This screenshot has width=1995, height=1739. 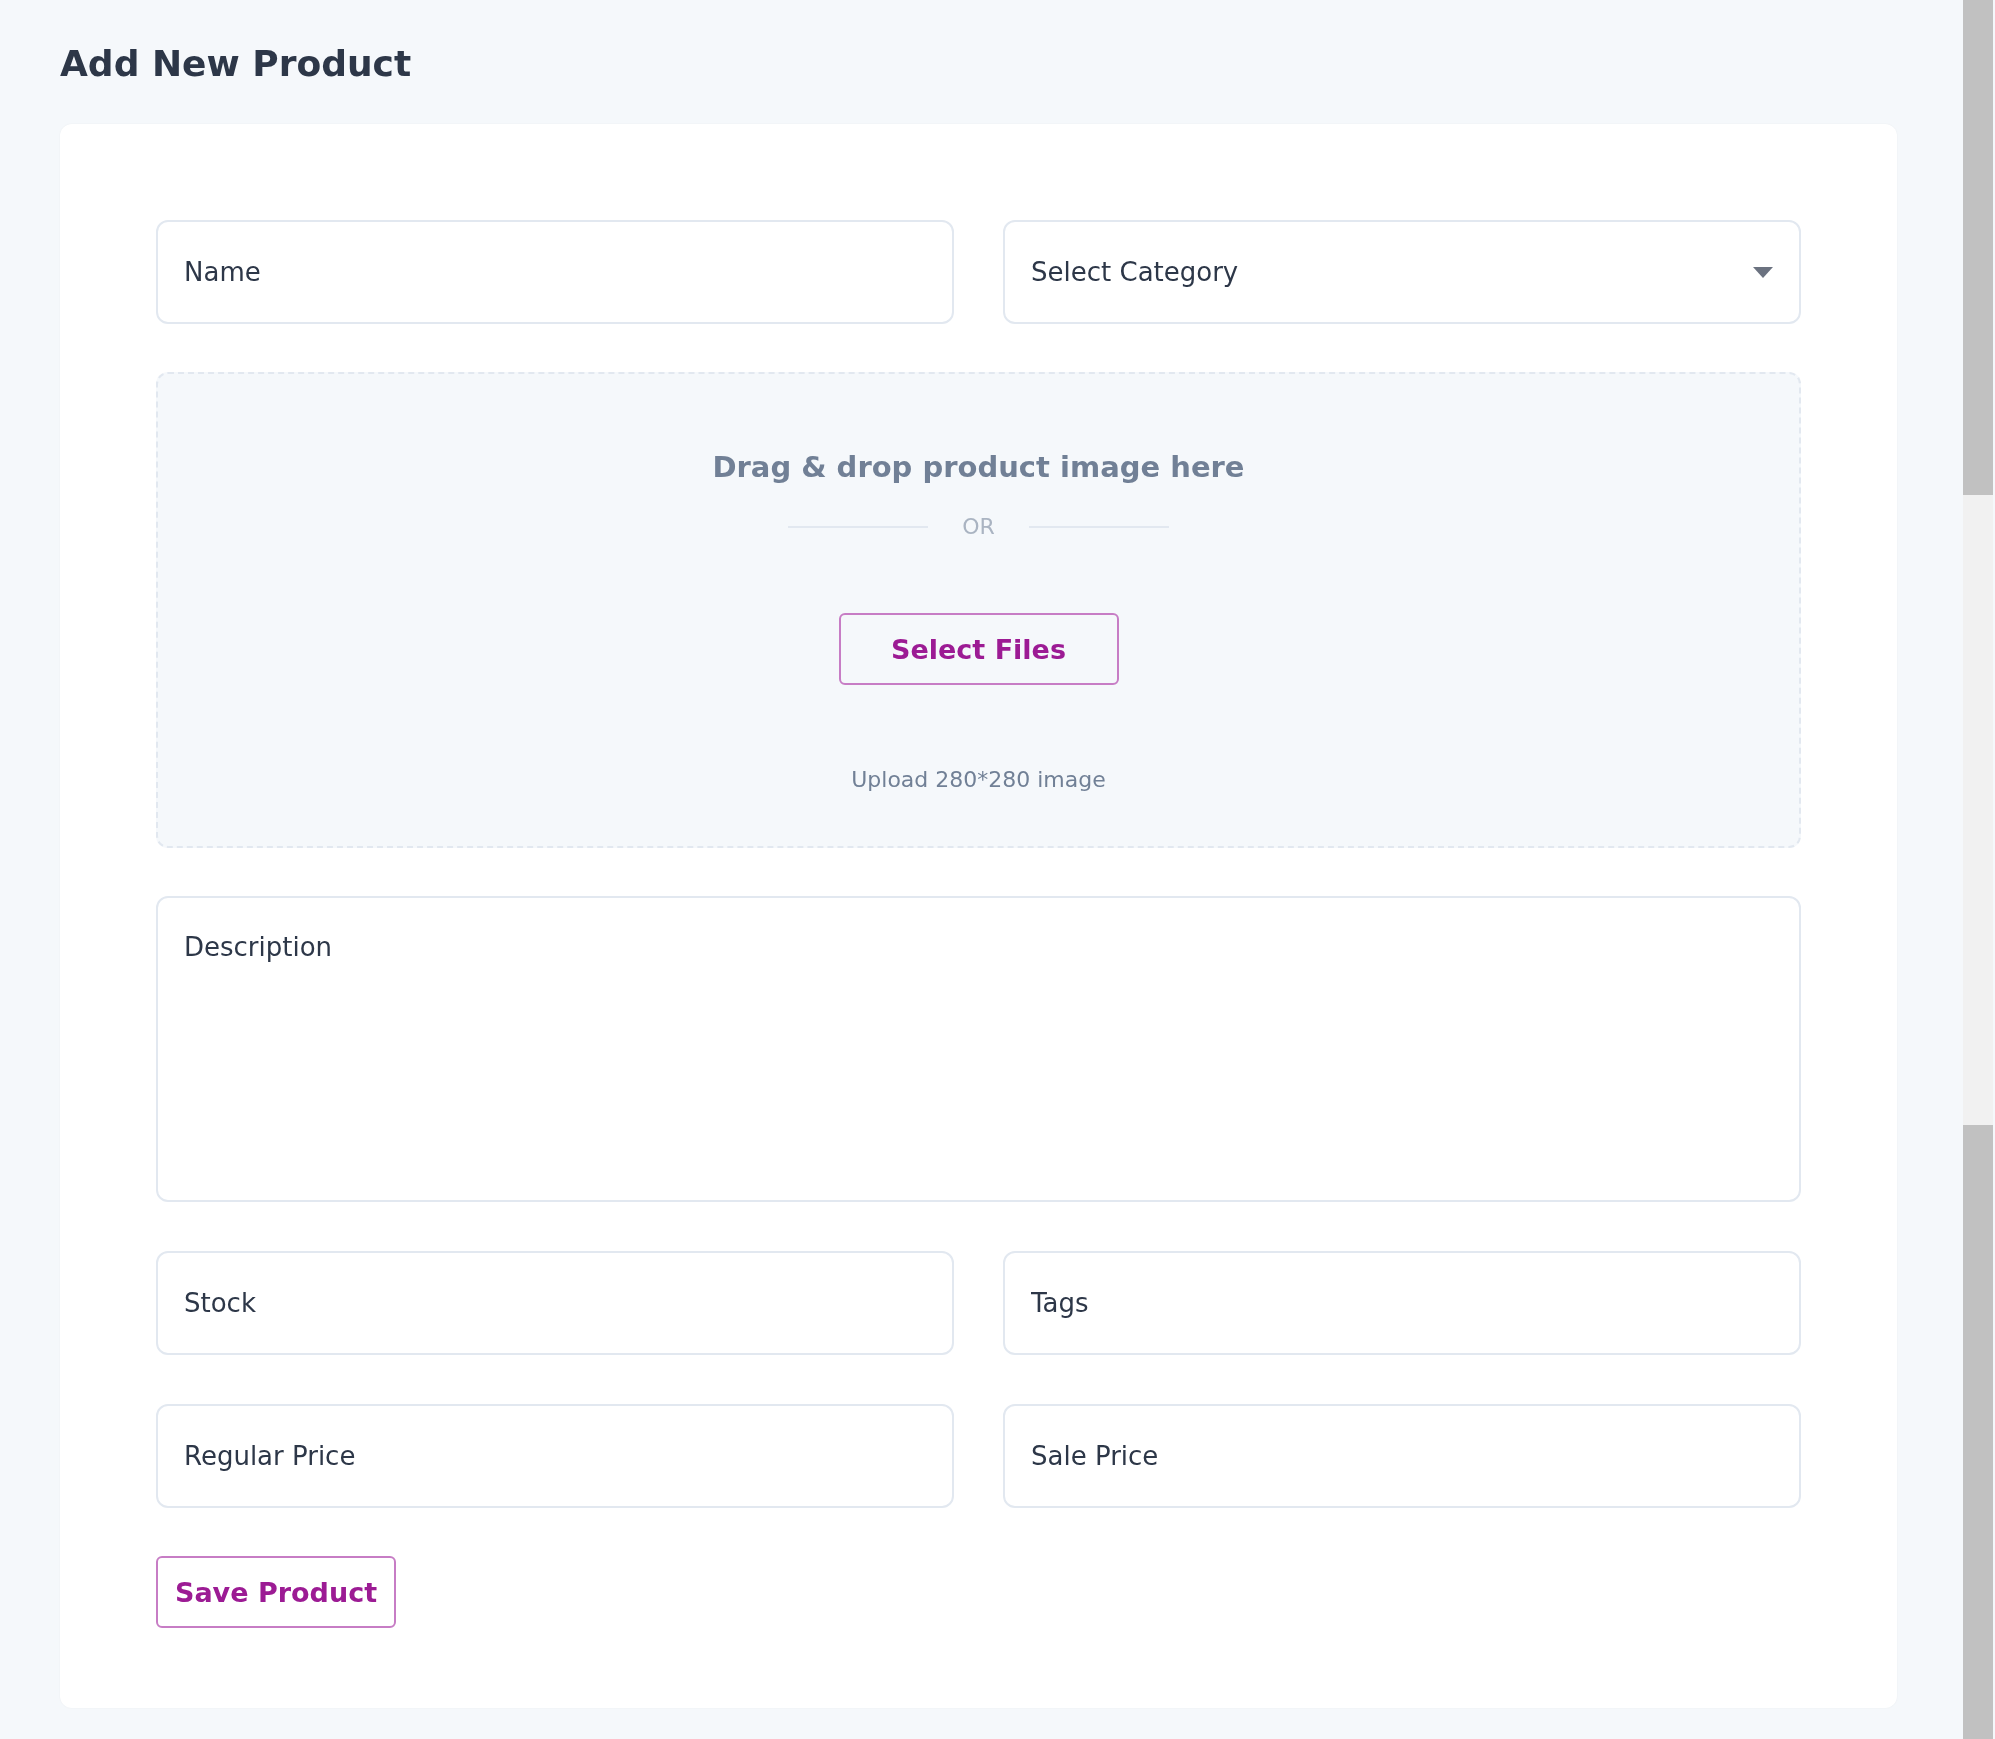 What do you see at coordinates (1978, 869) in the screenshot?
I see `scrollbar` at bounding box center [1978, 869].